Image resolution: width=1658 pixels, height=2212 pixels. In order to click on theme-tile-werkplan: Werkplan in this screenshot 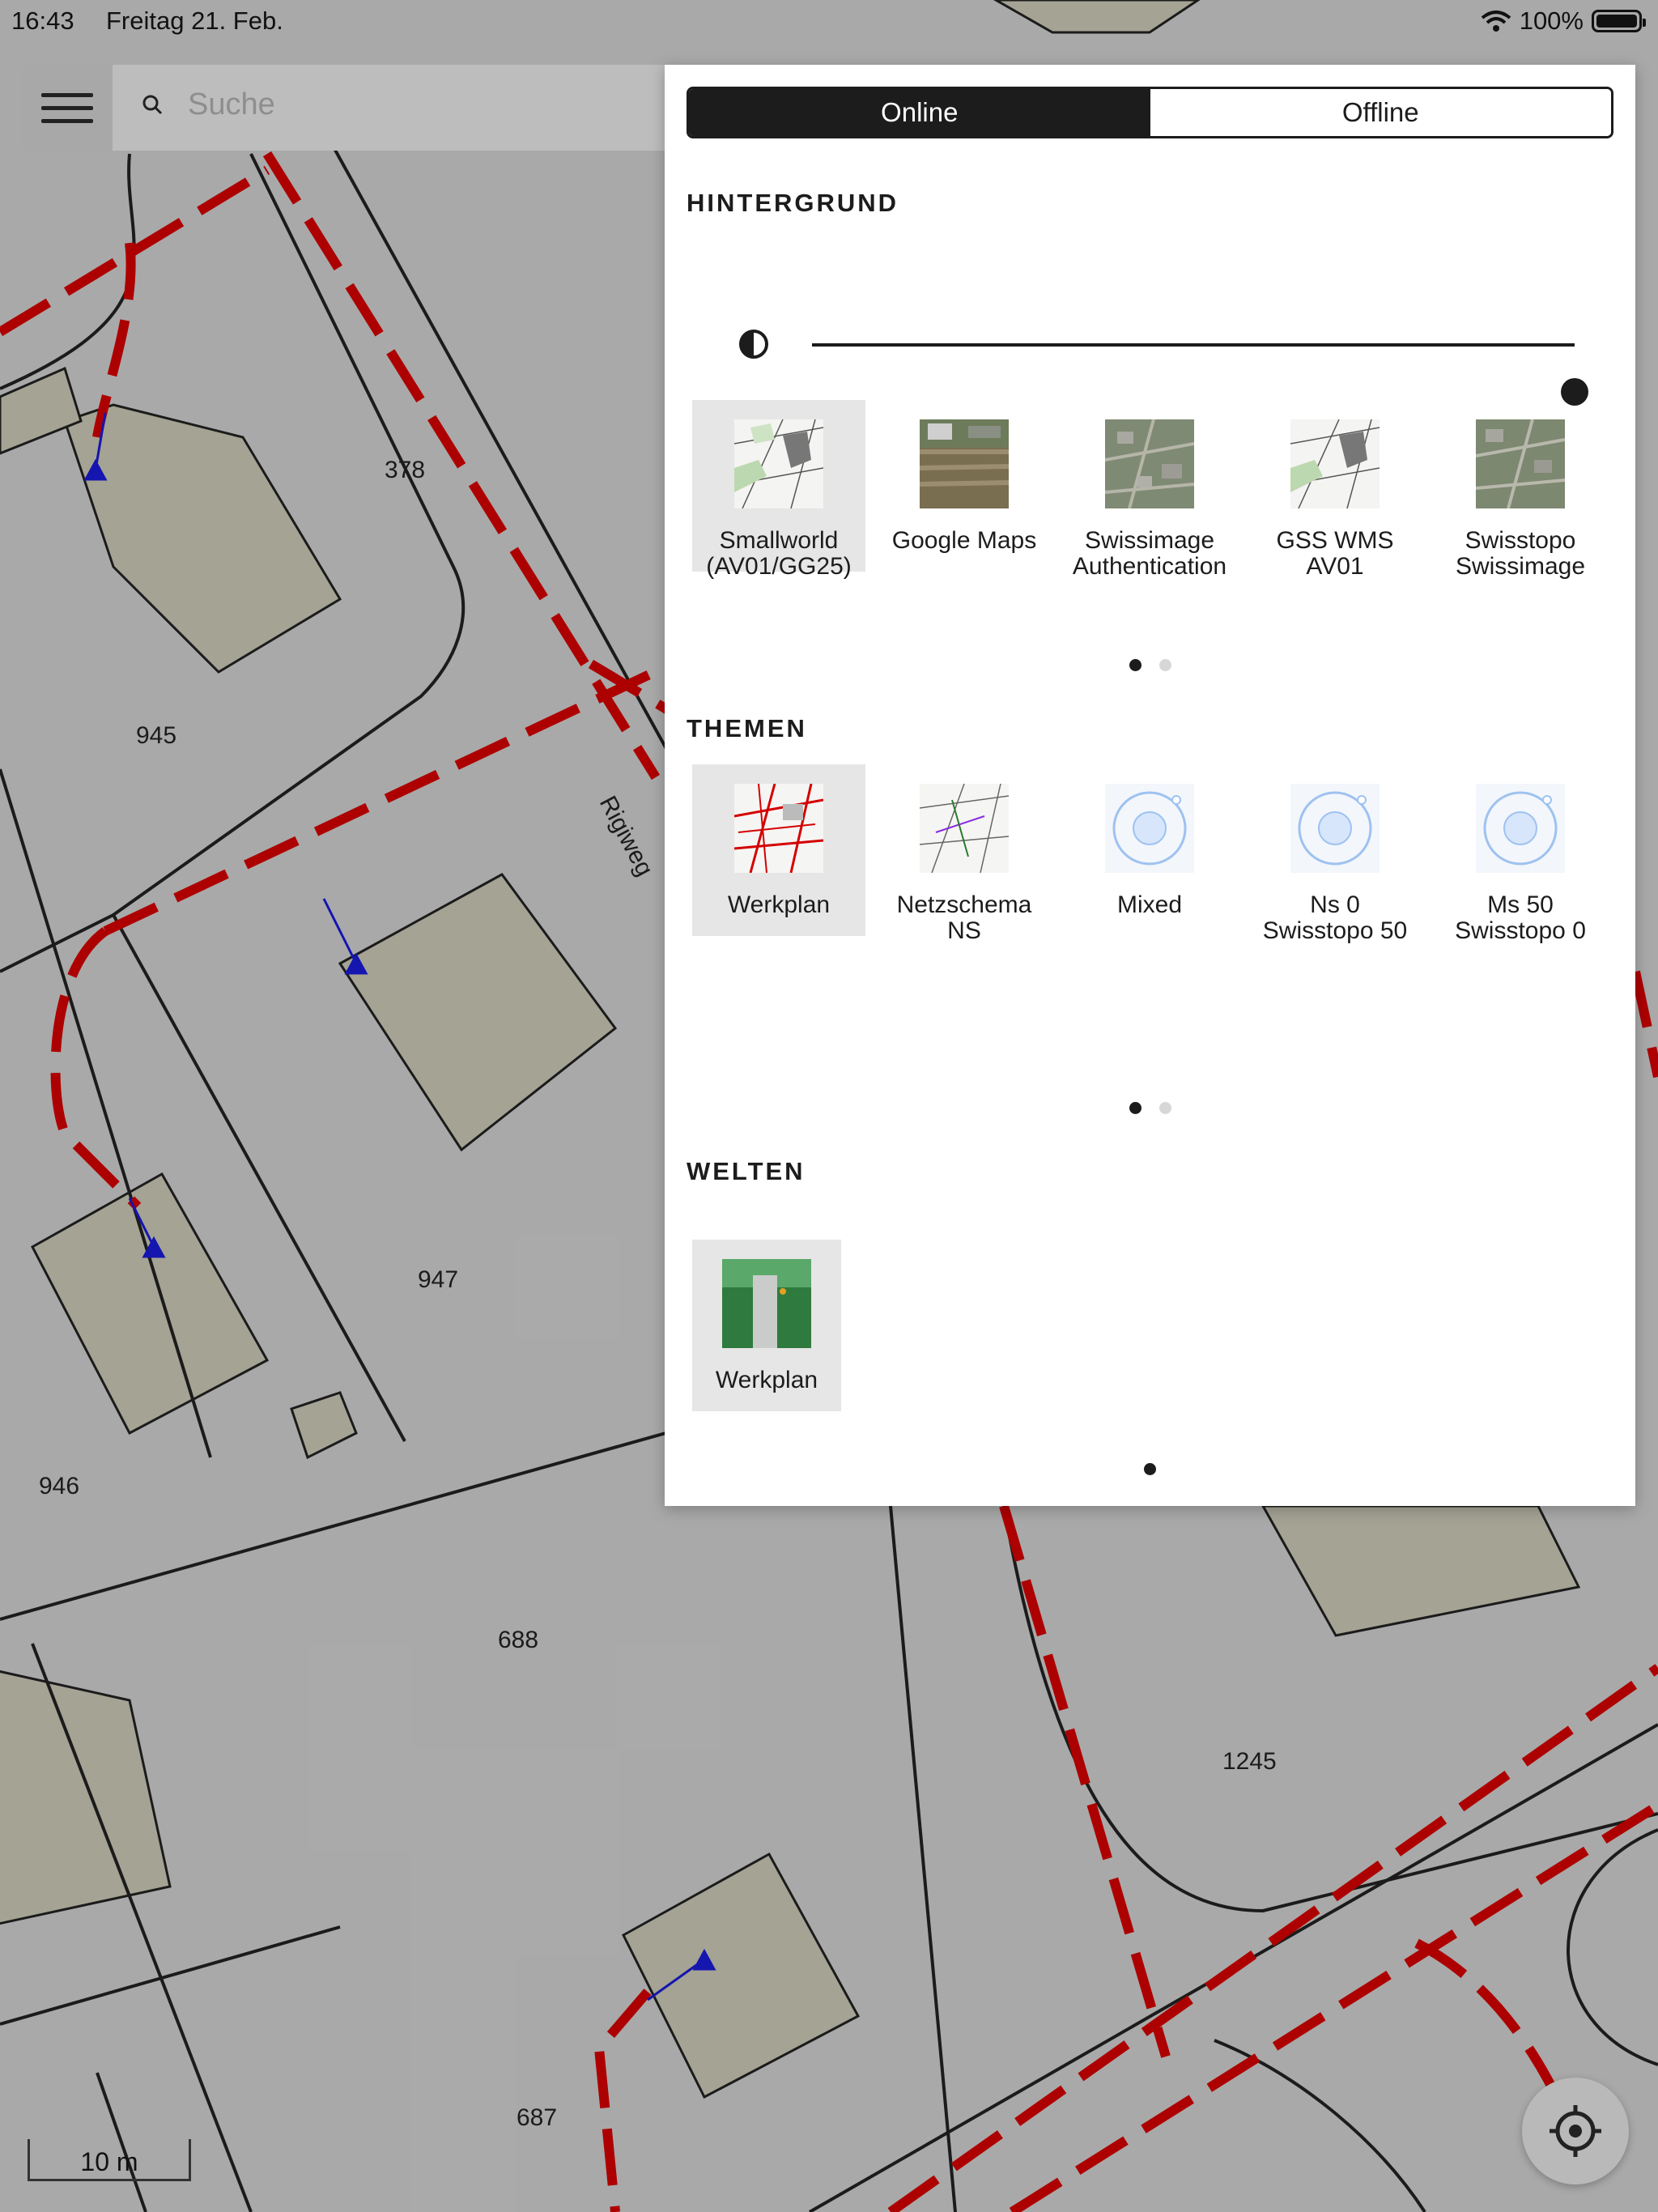, I will do `click(778, 850)`.